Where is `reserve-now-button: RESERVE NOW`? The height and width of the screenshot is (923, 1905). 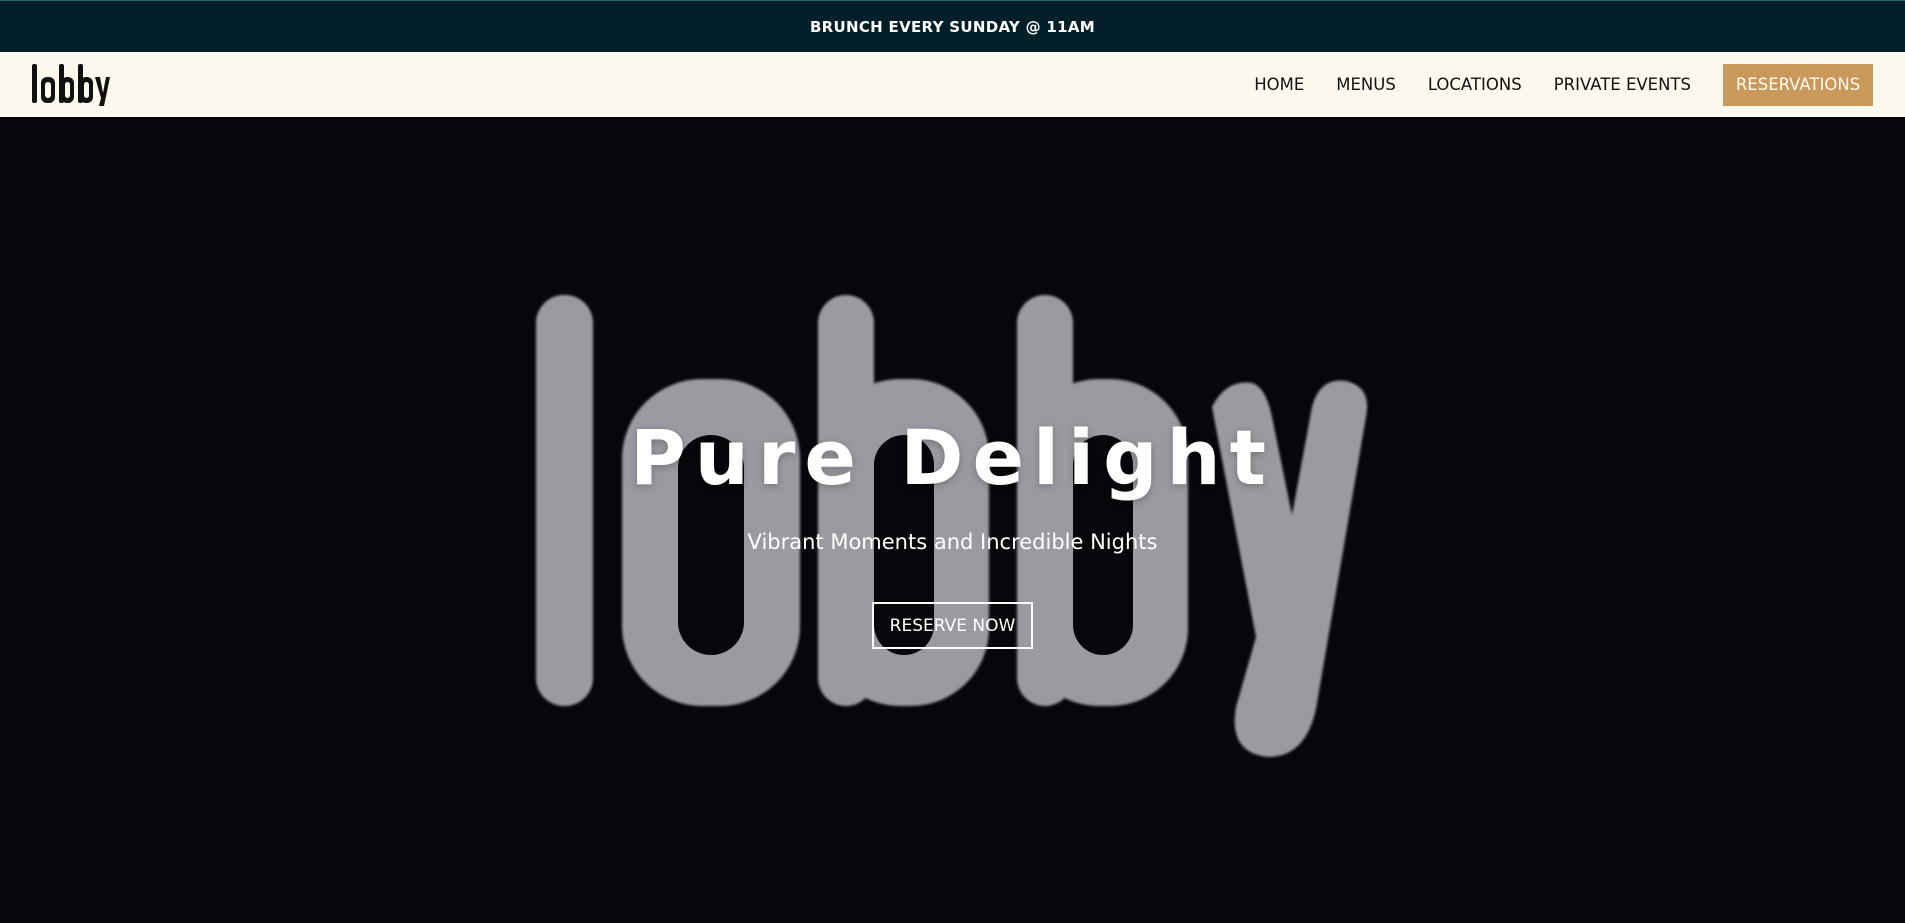
reserve-now-button: RESERVE NOW is located at coordinates (952, 625).